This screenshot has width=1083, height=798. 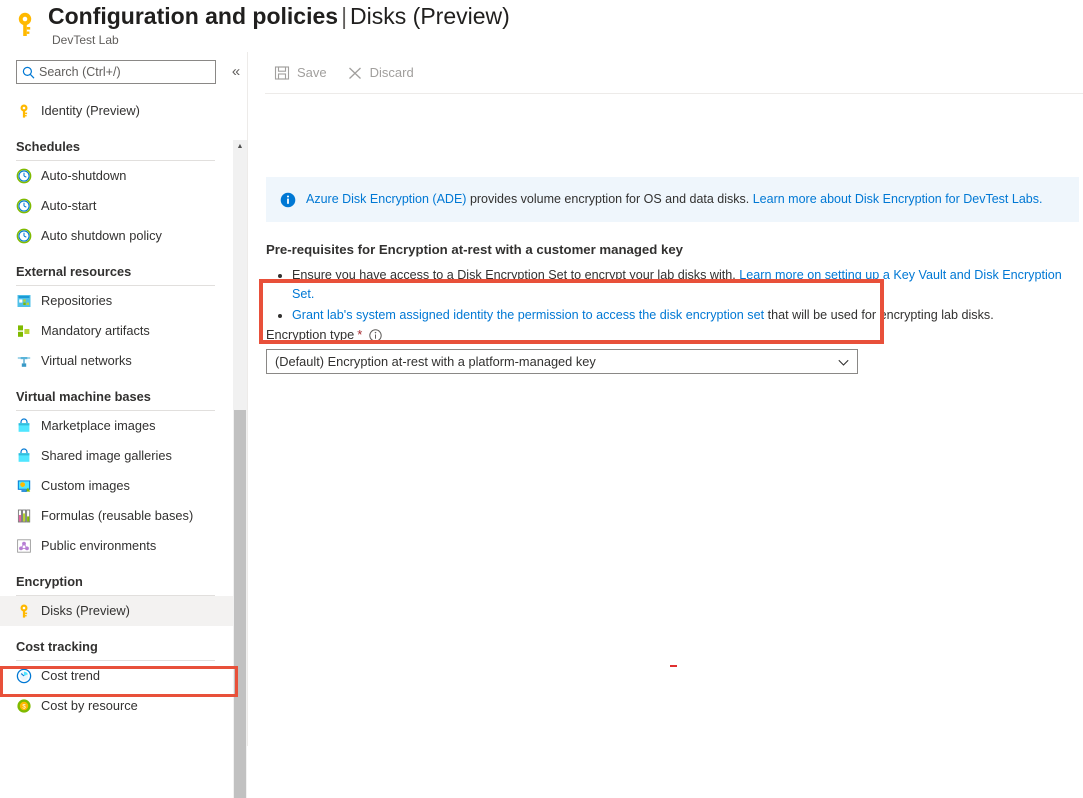 I want to click on discard-button: Discard, so click(x=380, y=73).